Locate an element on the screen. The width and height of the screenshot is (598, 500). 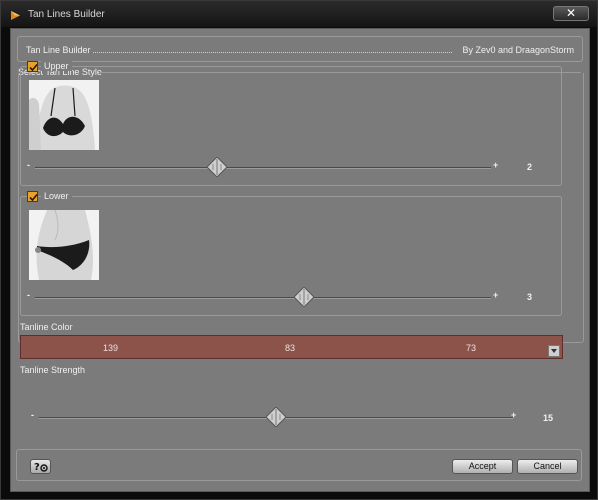
tanline-color-label: Tanline Color is located at coordinates (46, 327).